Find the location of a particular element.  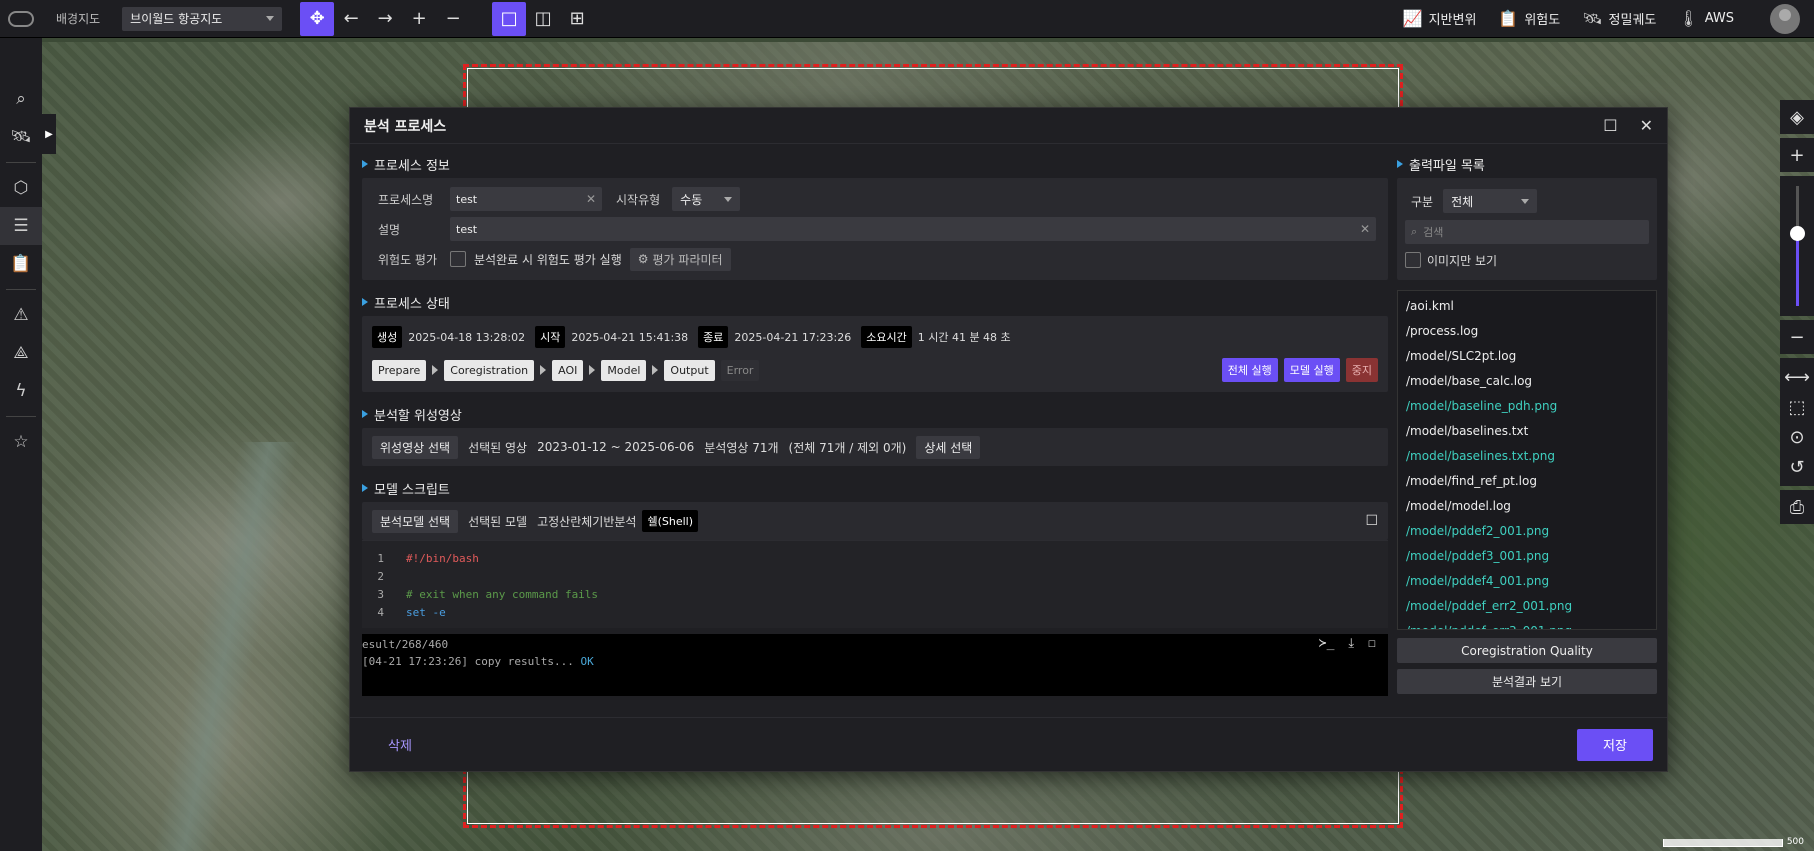

risk-menu: 📋 위험도 is located at coordinates (1529, 18).